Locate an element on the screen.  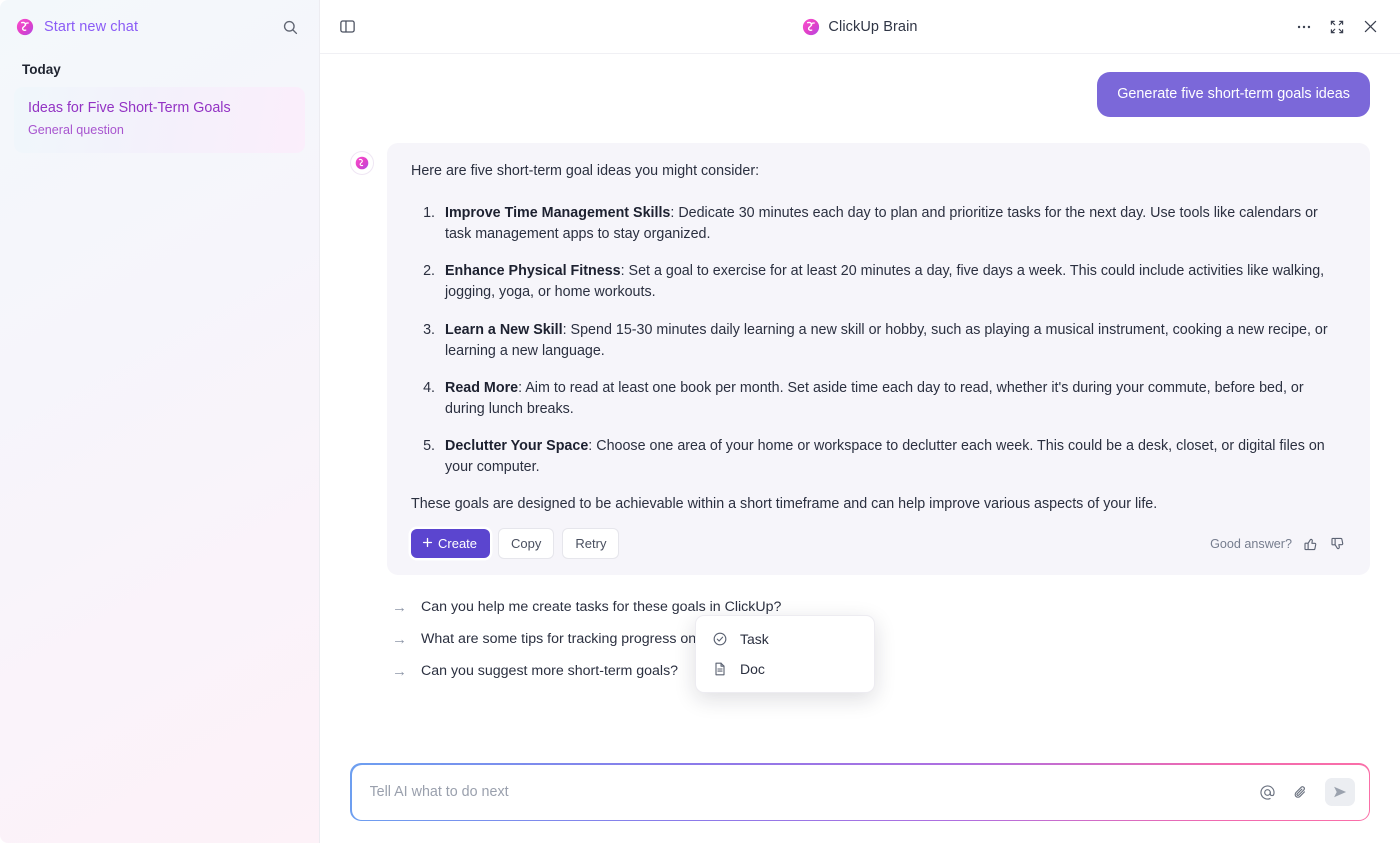
start-new-chat-label: Start new chat is located at coordinates (156, 27).